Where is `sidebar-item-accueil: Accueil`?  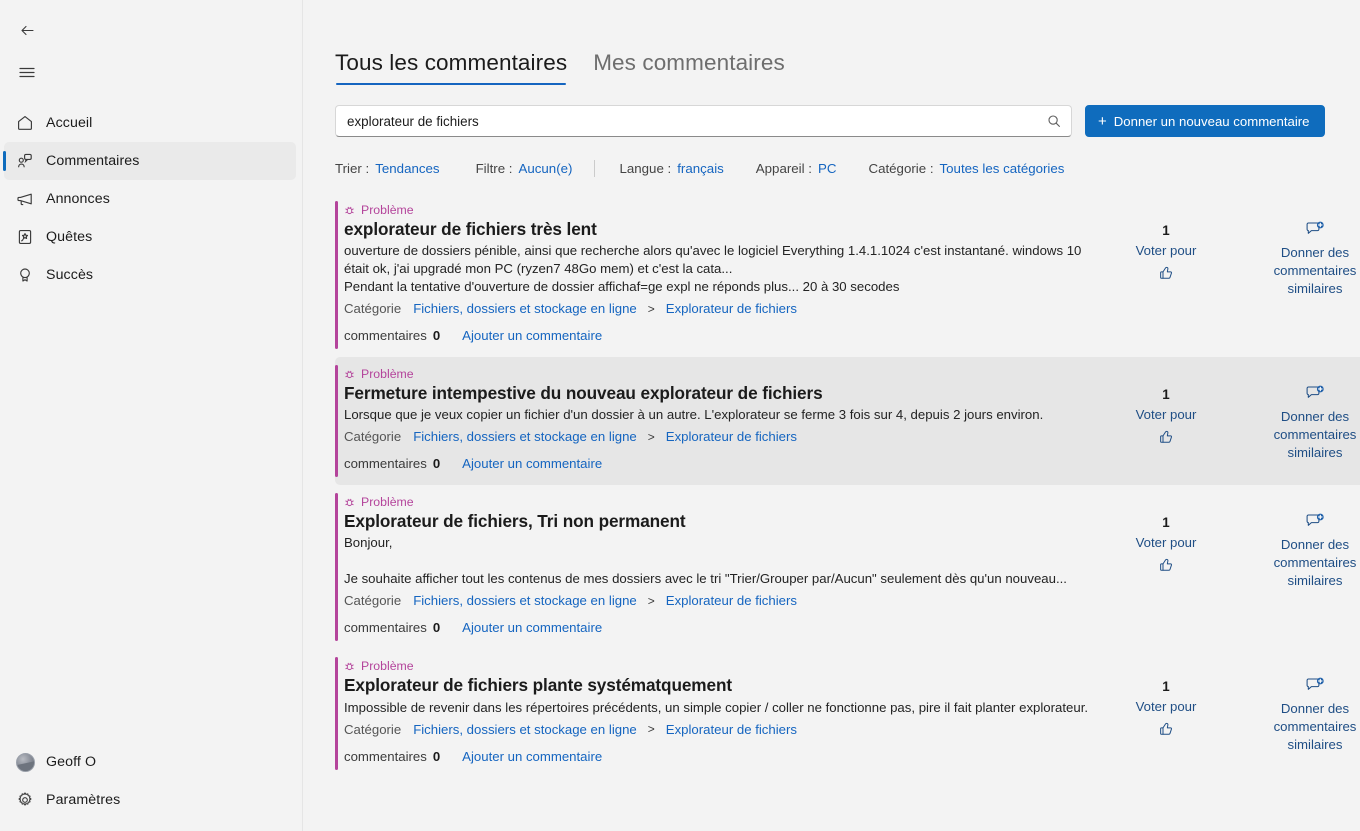 sidebar-item-accueil: Accueil is located at coordinates (150, 123).